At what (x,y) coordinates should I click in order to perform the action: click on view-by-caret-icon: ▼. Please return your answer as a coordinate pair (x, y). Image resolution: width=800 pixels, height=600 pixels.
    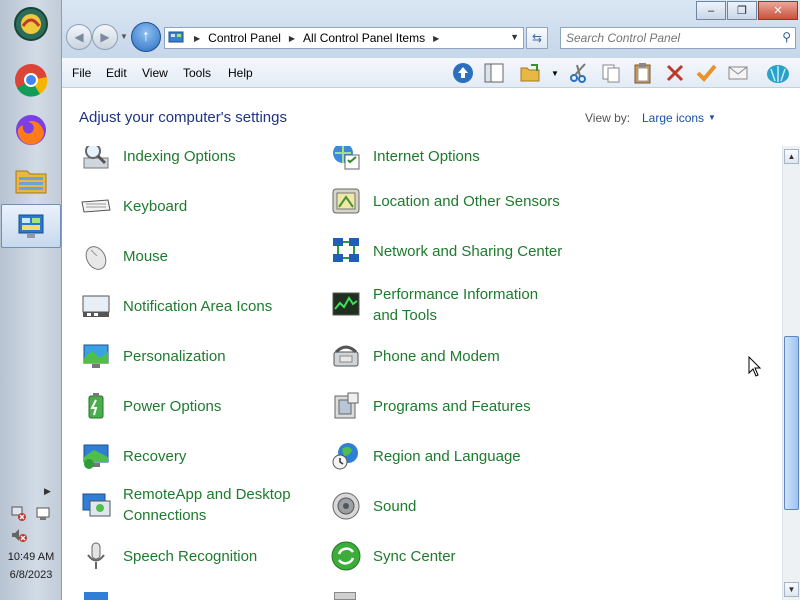
    Looking at the image, I should click on (712, 117).